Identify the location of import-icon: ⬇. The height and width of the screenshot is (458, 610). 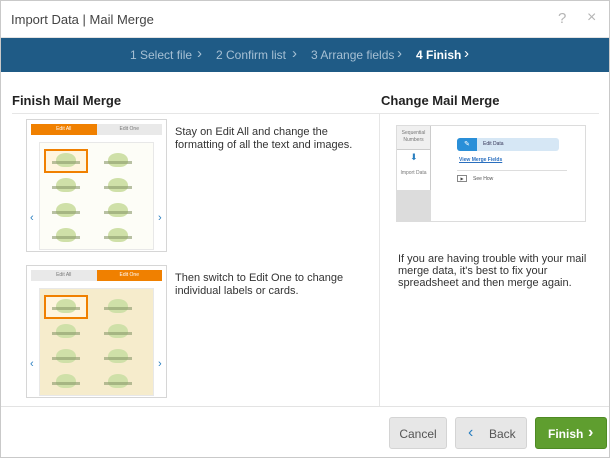
(414, 157).